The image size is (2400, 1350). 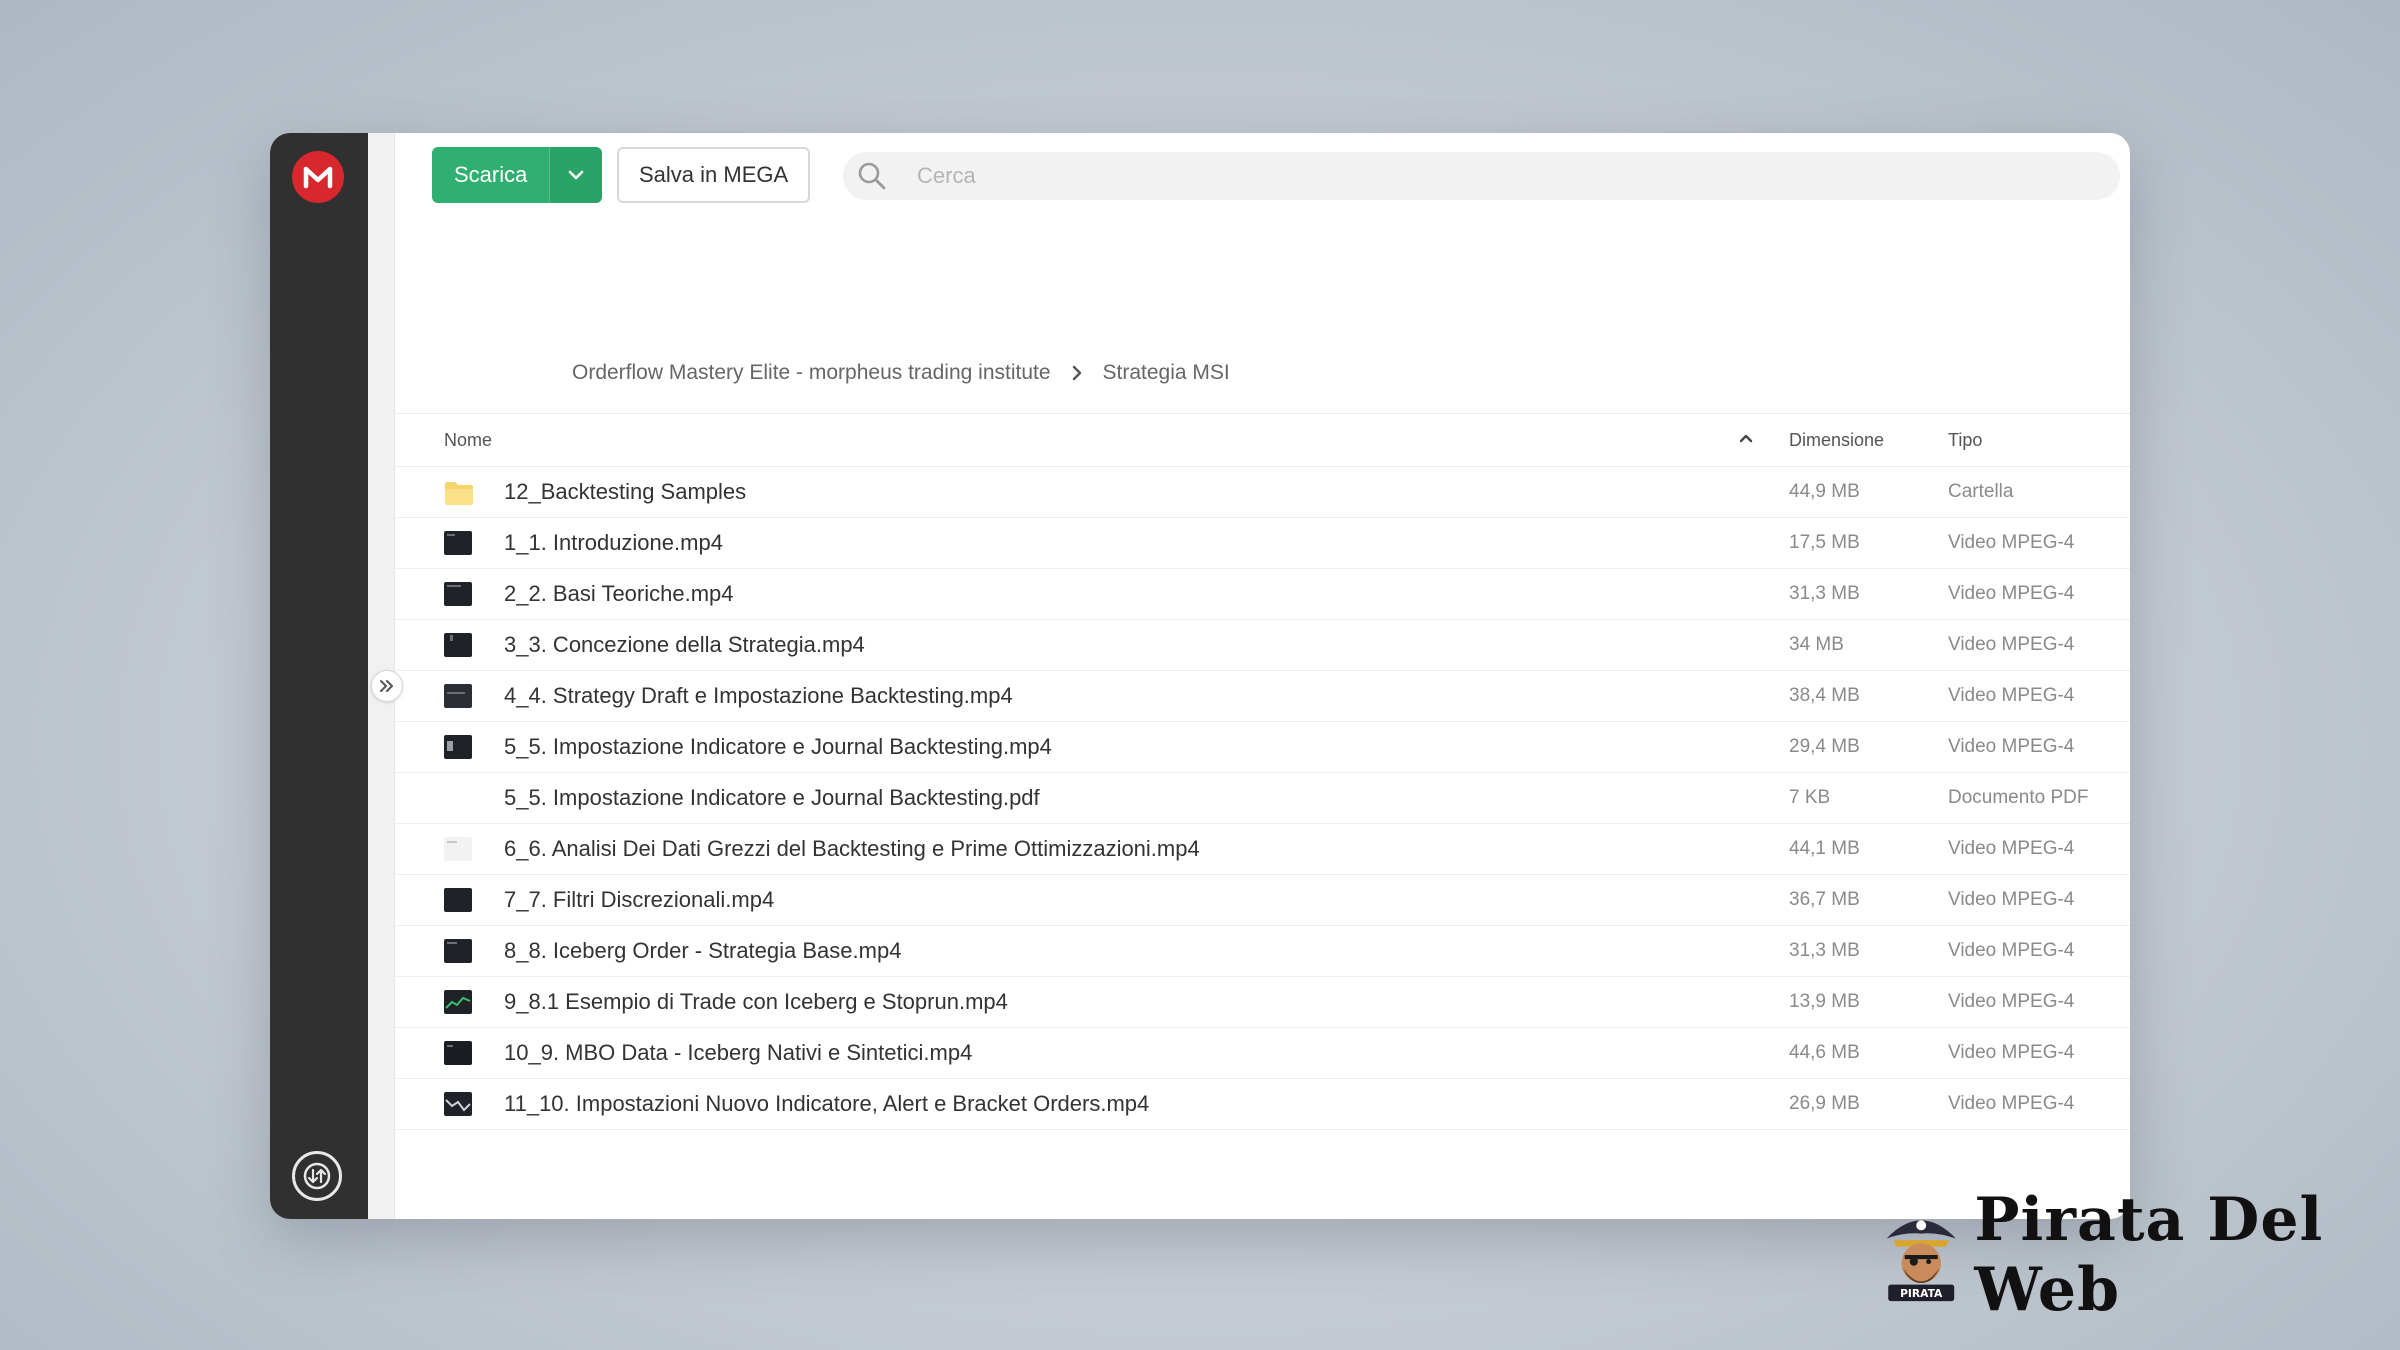 I want to click on column-header-size: Dimensione, so click(x=1836, y=440).